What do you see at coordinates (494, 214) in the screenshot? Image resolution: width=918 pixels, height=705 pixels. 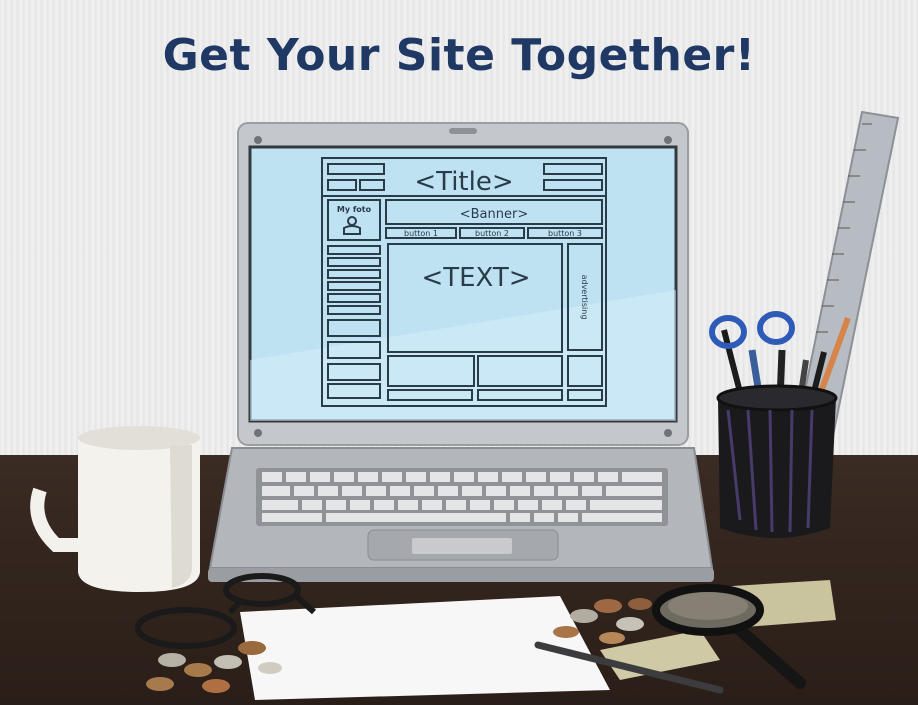 I see `wireframe-banner: <Banner>` at bounding box center [494, 214].